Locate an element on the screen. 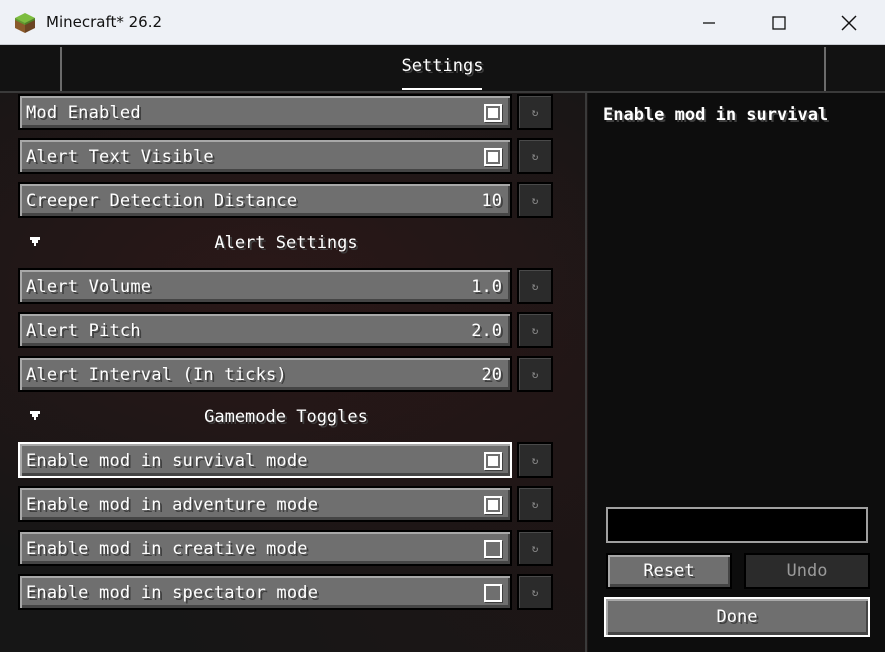 This screenshot has height=652, width=885. tab-settings: Settings is located at coordinates (442, 66).